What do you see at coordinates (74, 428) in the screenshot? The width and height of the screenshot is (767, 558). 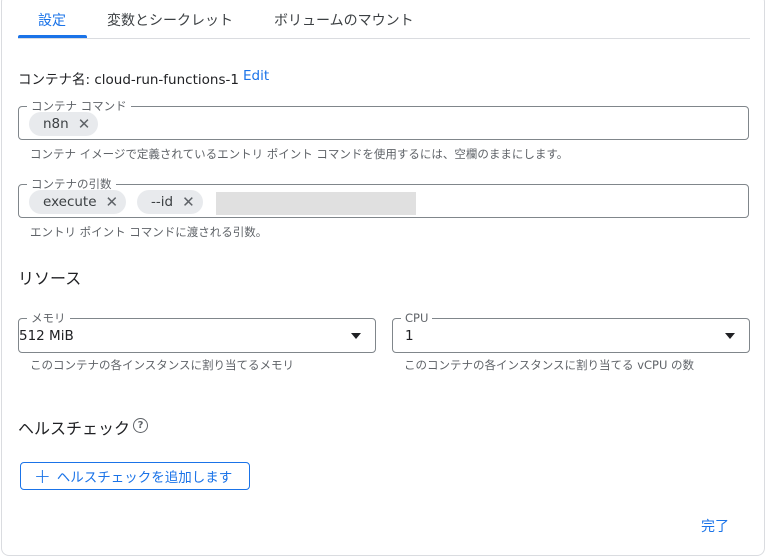 I see `health-check-title: ヘルスチェック` at bounding box center [74, 428].